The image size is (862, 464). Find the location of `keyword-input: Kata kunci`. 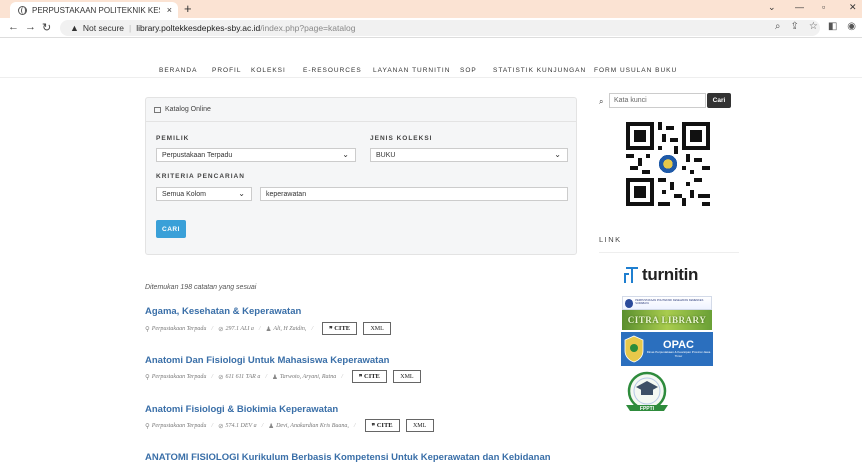

keyword-input: Kata kunci is located at coordinates (657, 100).